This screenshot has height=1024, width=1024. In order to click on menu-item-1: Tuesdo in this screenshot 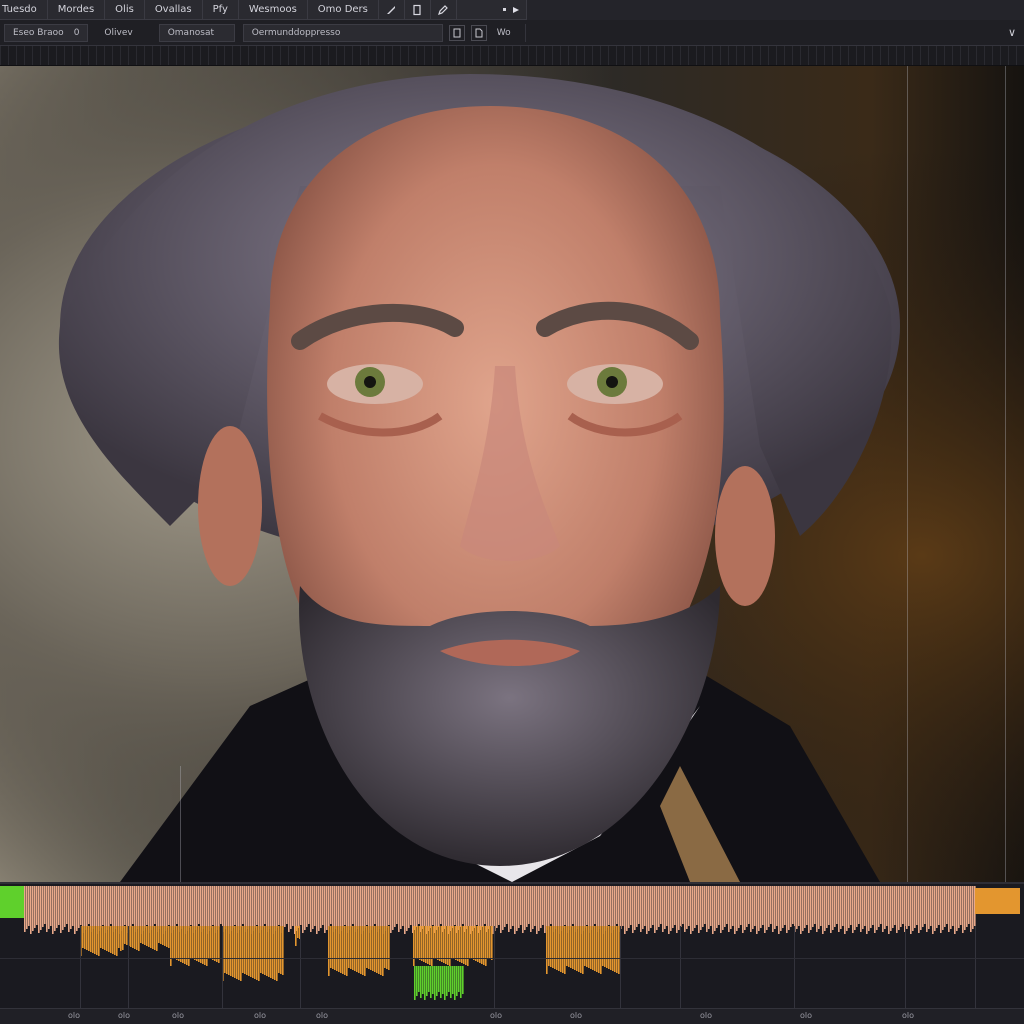, I will do `click(24, 10)`.